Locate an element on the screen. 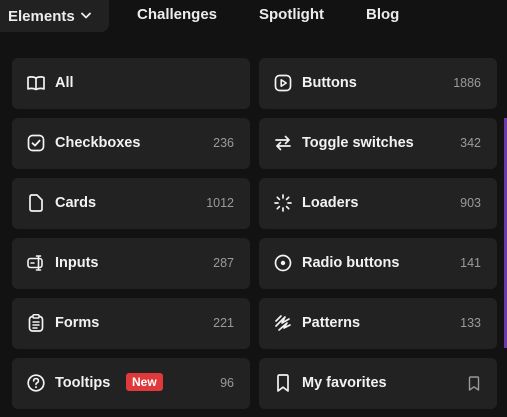 Image resolution: width=507 pixels, height=417 pixels. category-label: Forms is located at coordinates (77, 323).